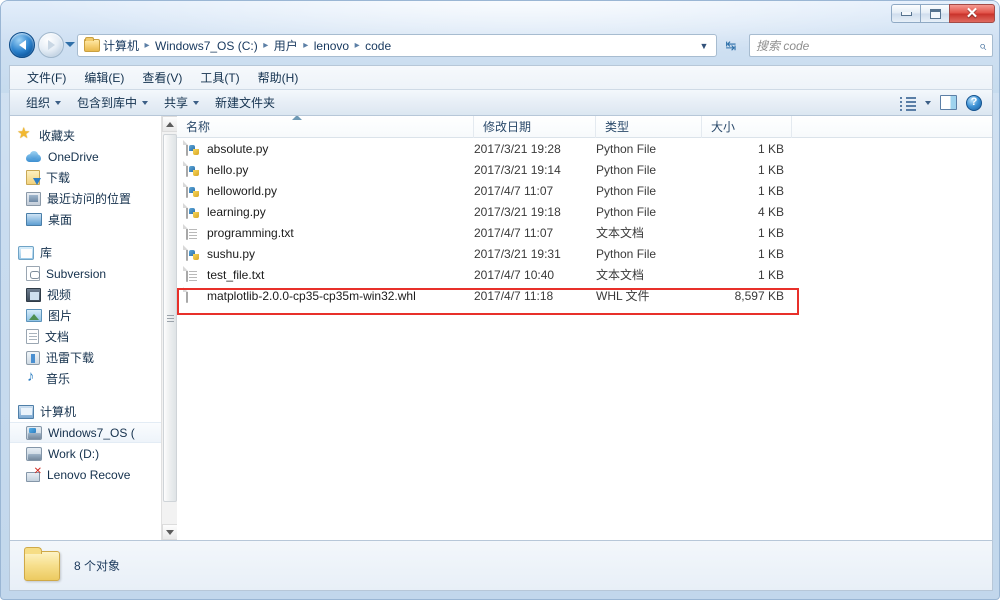 This screenshot has height=600, width=1000. I want to click on organize-button: 组织, so click(43, 102).